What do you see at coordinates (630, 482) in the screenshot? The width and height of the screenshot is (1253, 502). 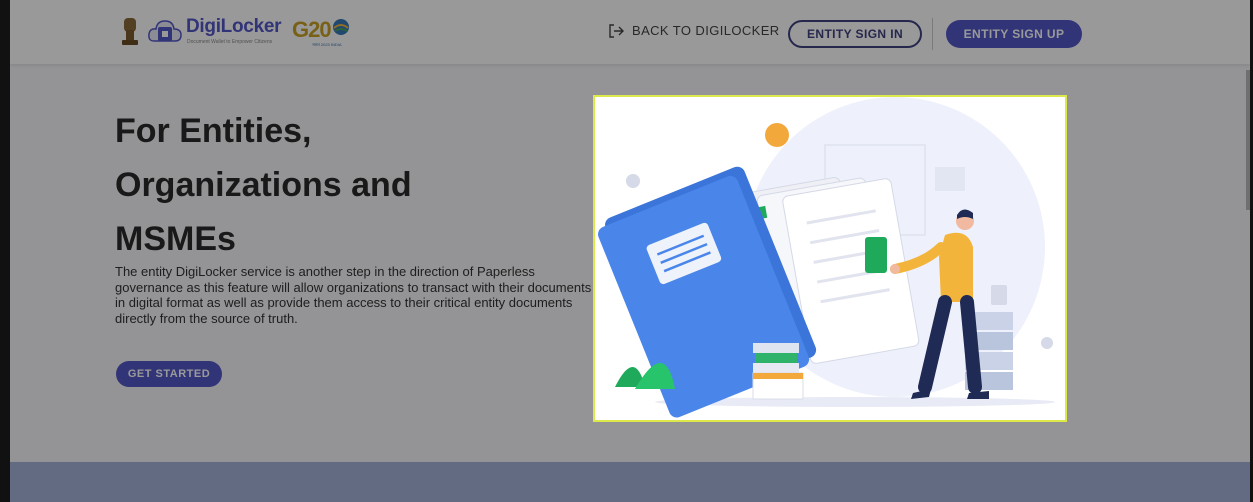 I see `next-section-band` at bounding box center [630, 482].